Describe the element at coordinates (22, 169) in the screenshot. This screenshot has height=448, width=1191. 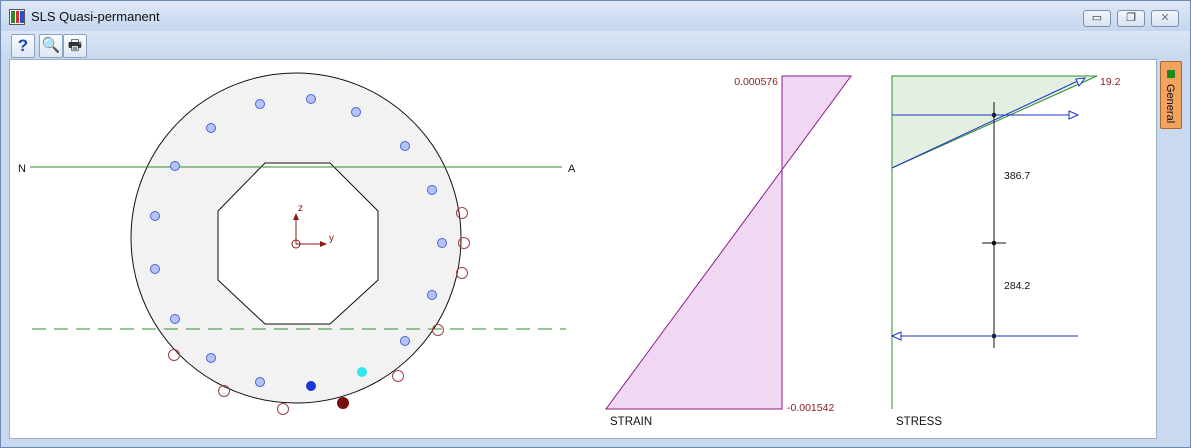
I see `neutral-axis-label-left: N` at that location.